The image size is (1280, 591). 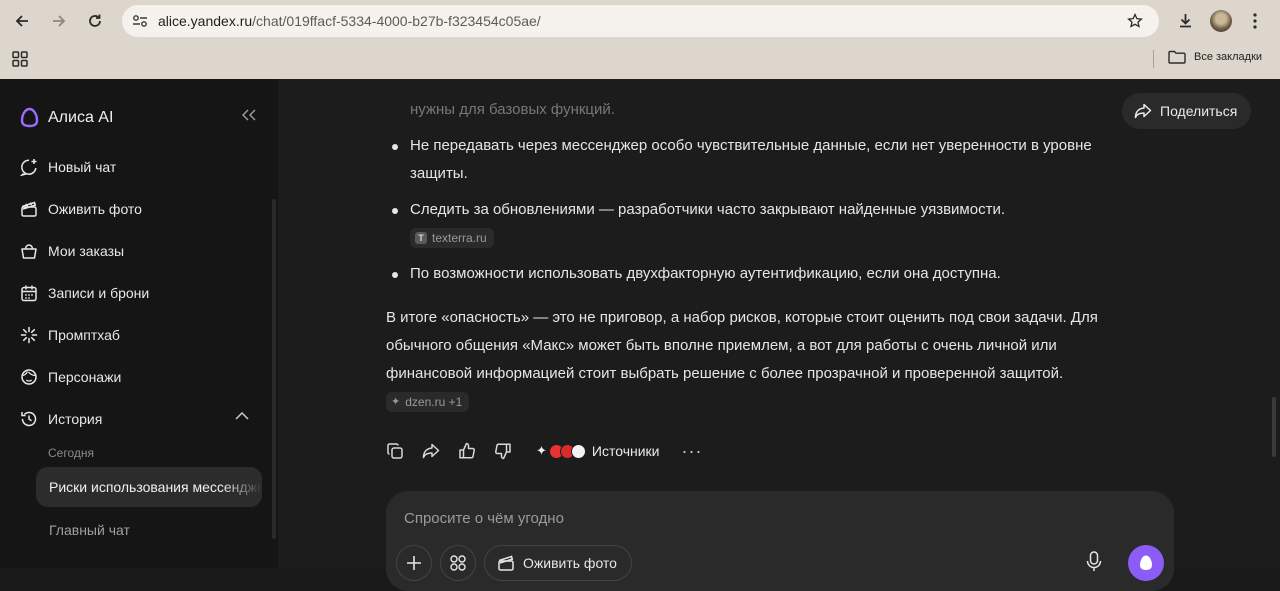 I want to click on faded-line: нужны для базовых функций., so click(x=512, y=109).